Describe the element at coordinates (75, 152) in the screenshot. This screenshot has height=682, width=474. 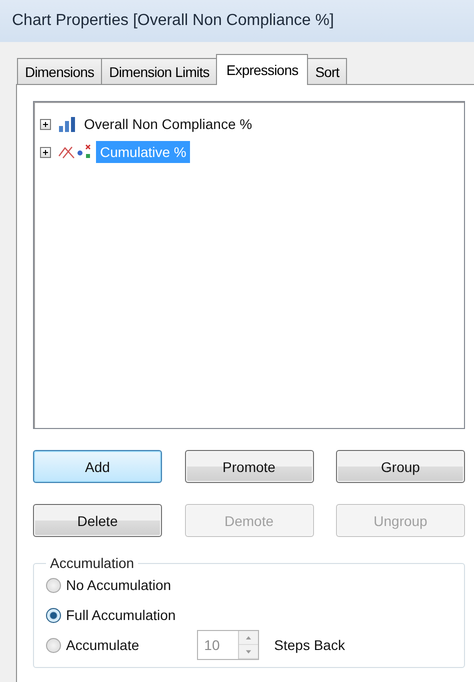
I see `line-and-scatter-icon` at that location.